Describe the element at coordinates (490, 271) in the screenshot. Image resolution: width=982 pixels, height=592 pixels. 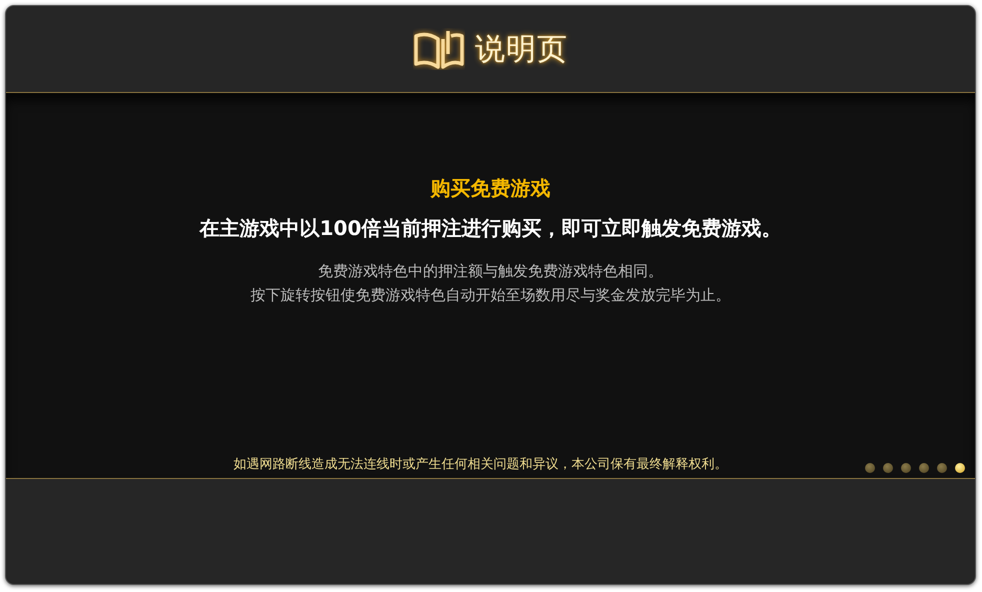
I see `description-line: 免费游戏特色中的押注额与触发免费游戏特色相同。` at that location.